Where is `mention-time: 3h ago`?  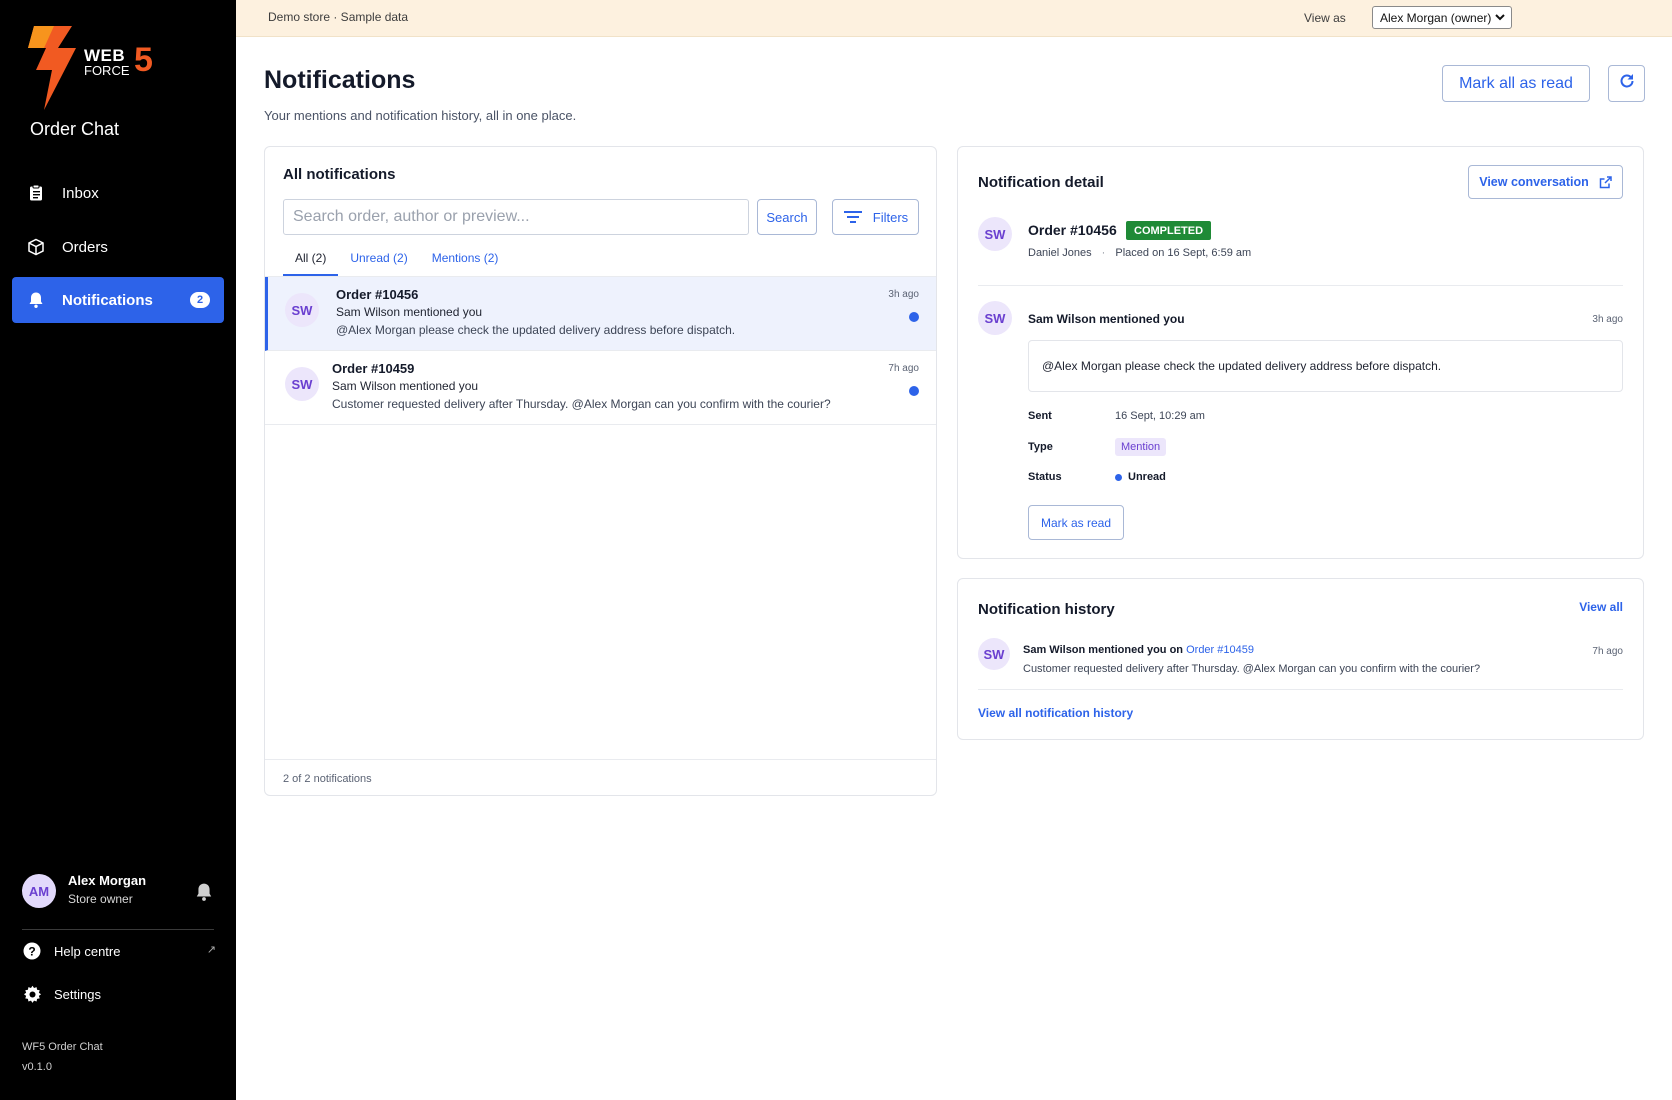 mention-time: 3h ago is located at coordinates (1607, 319).